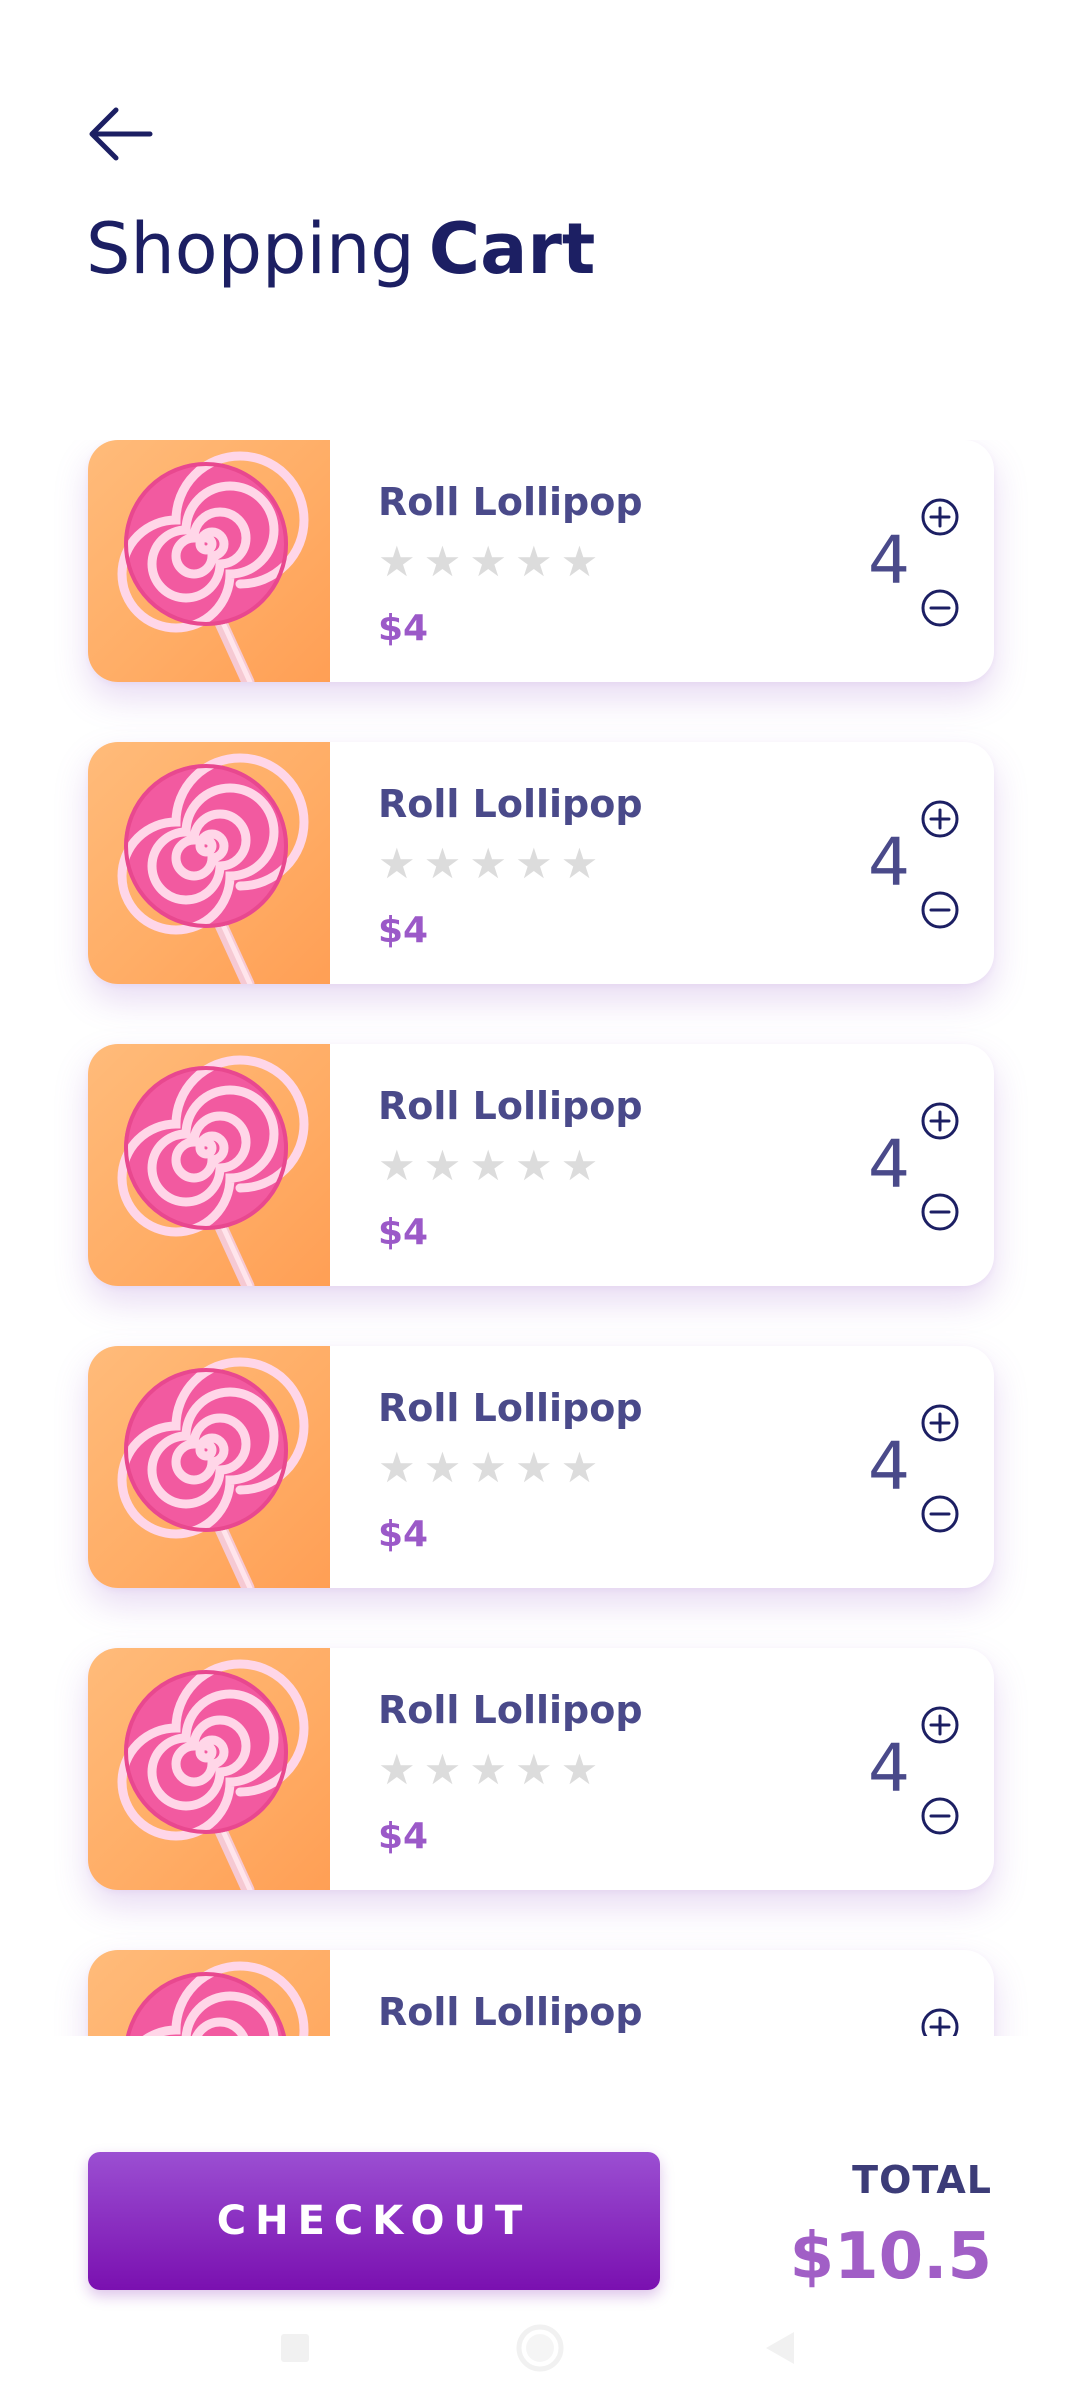  What do you see at coordinates (890, 2257) in the screenshot?
I see `total-value: $10.5` at bounding box center [890, 2257].